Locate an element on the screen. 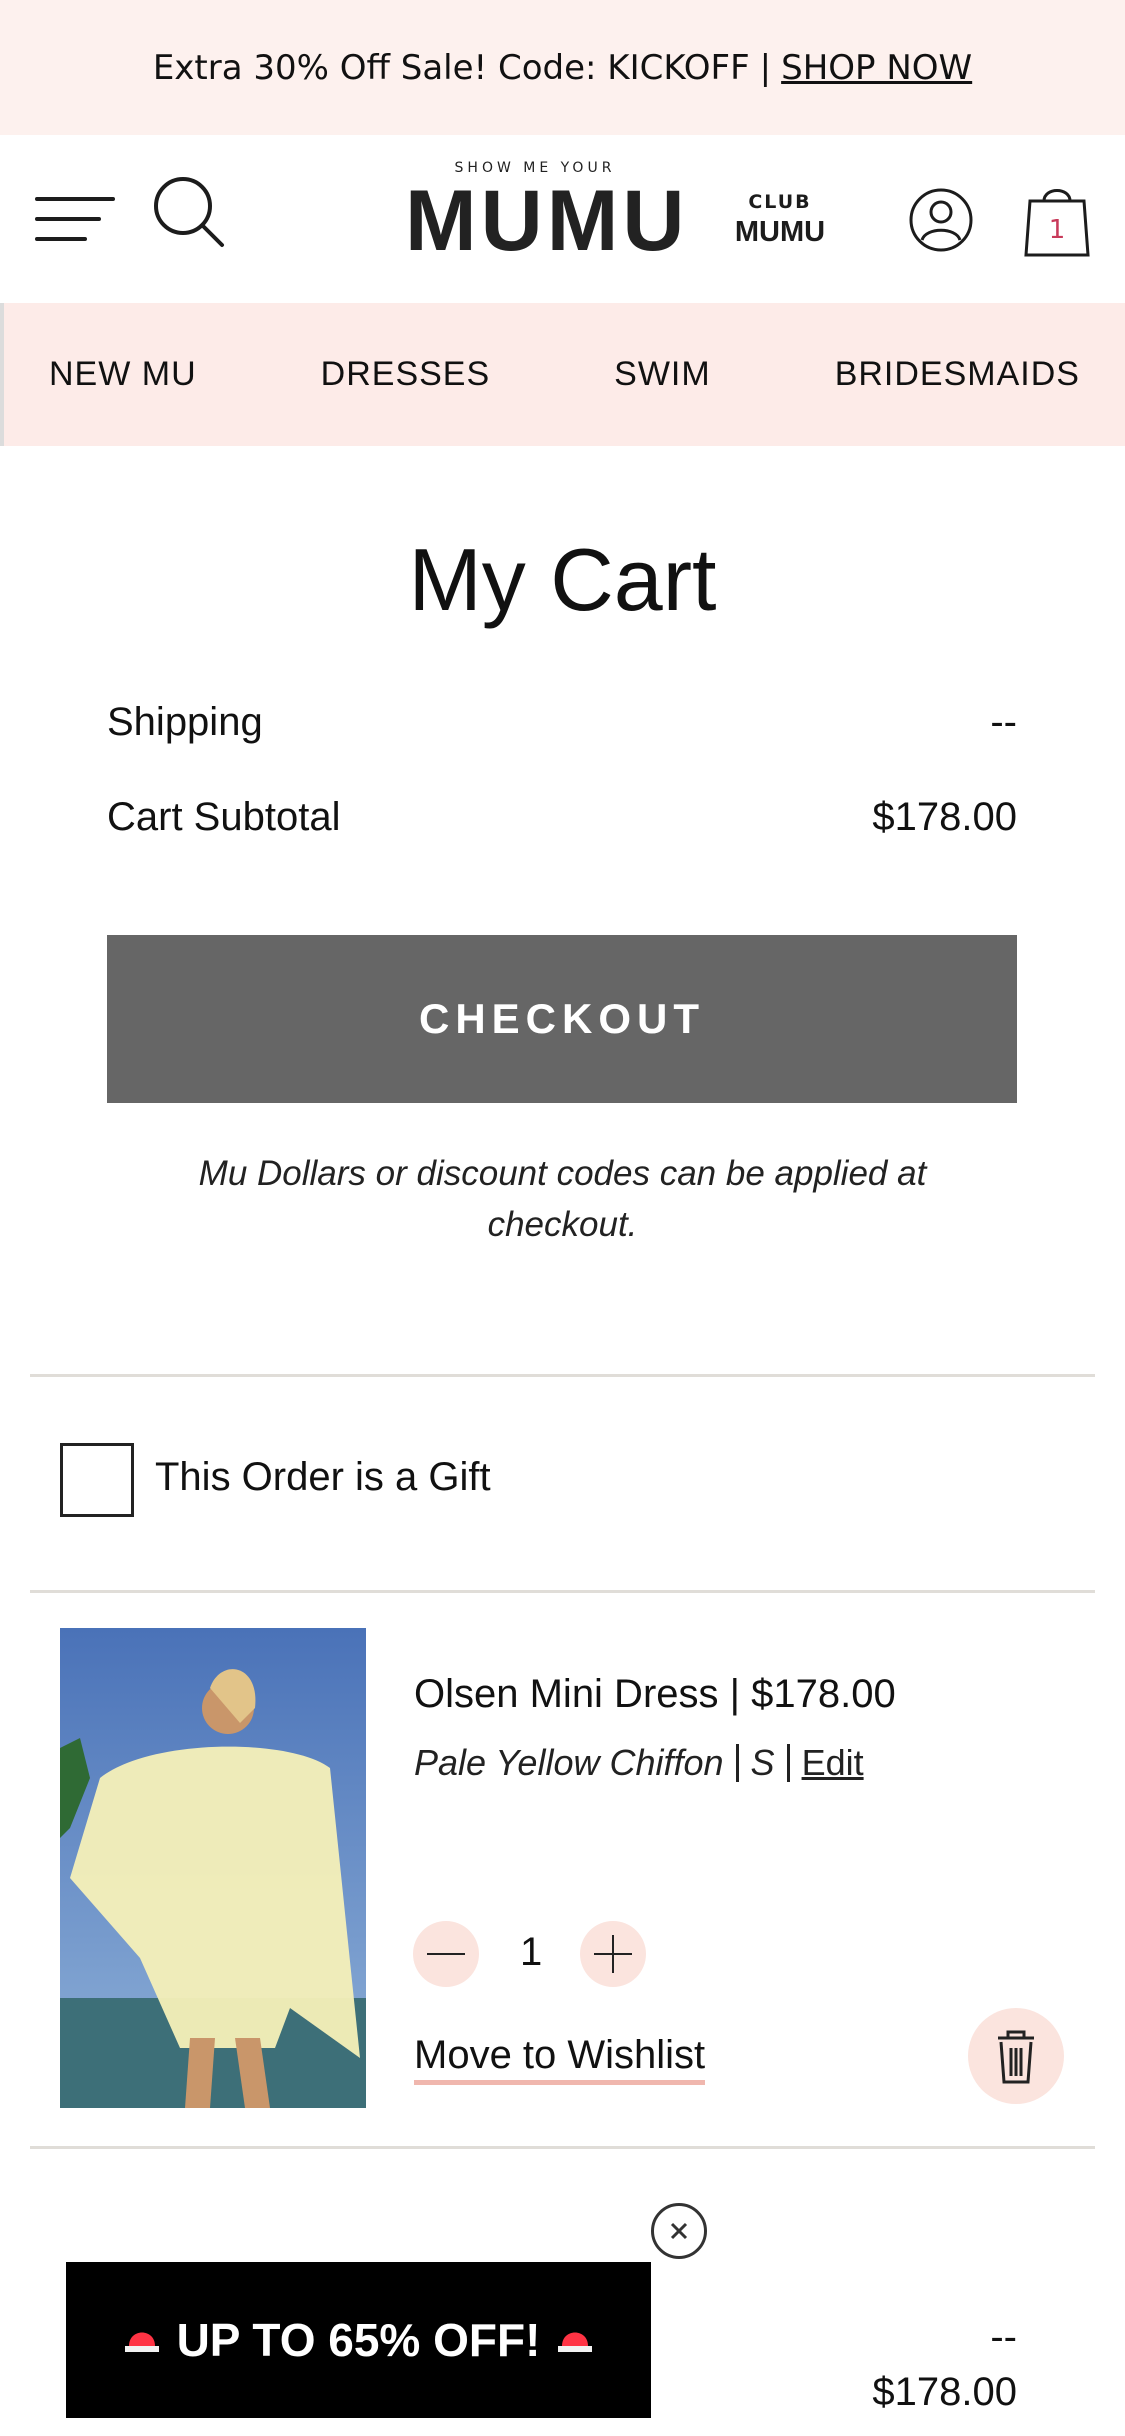 The width and height of the screenshot is (1125, 2436). brand-logo: SHOW ME YOUR MUMU is located at coordinates (547, 220).